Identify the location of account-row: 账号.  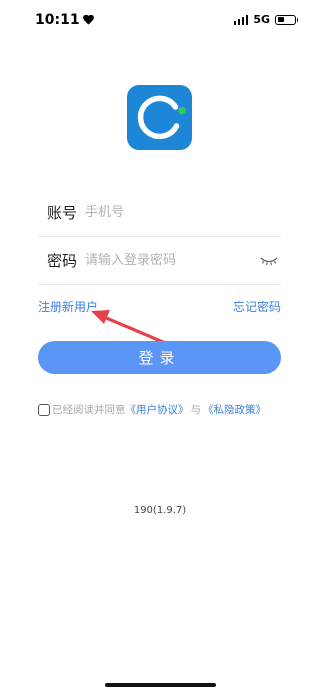
(159, 212).